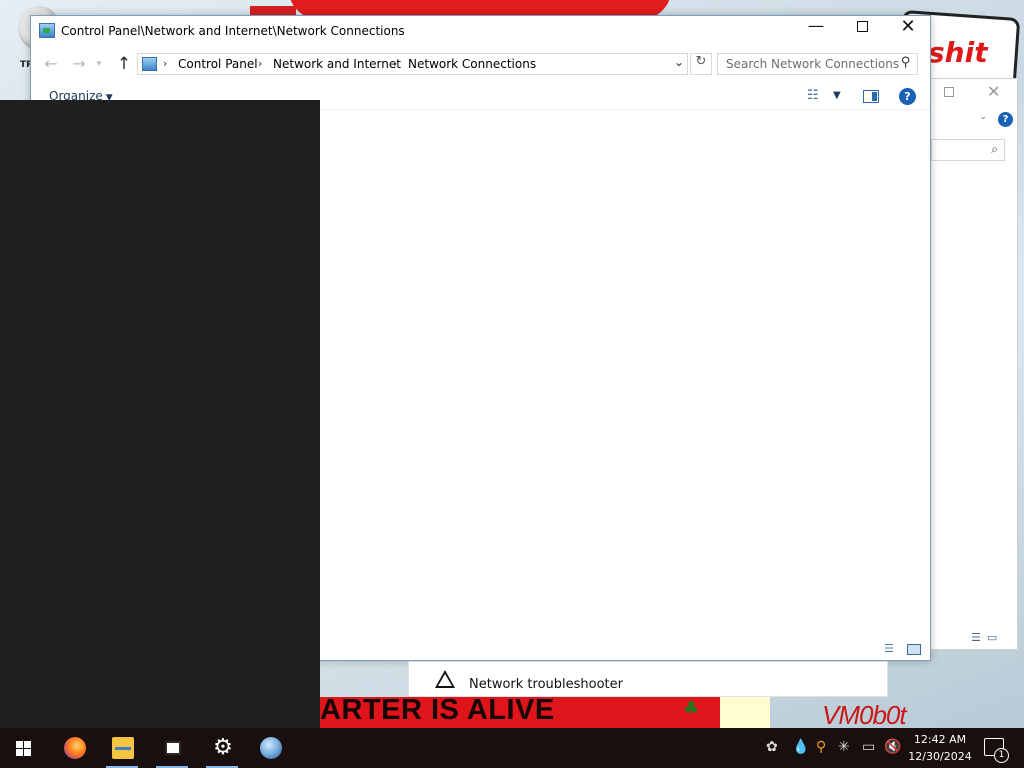  Describe the element at coordinates (445, 679) in the screenshot. I see `warning-icon` at that location.